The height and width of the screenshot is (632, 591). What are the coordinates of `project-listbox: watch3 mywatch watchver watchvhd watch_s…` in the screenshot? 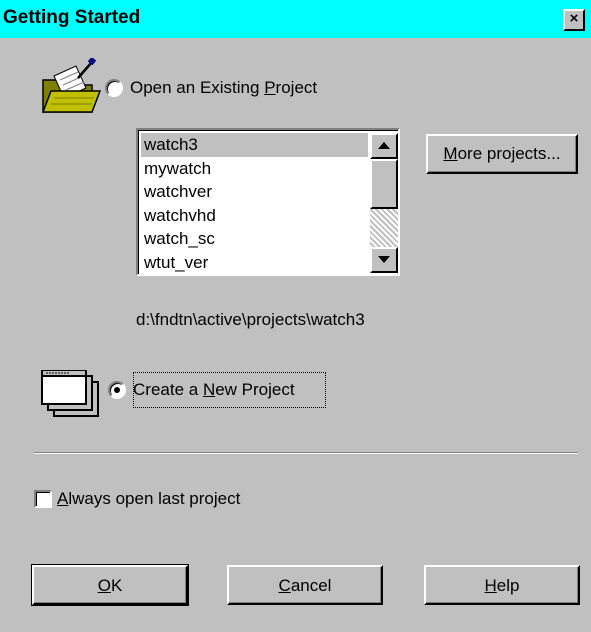 It's located at (268, 202).